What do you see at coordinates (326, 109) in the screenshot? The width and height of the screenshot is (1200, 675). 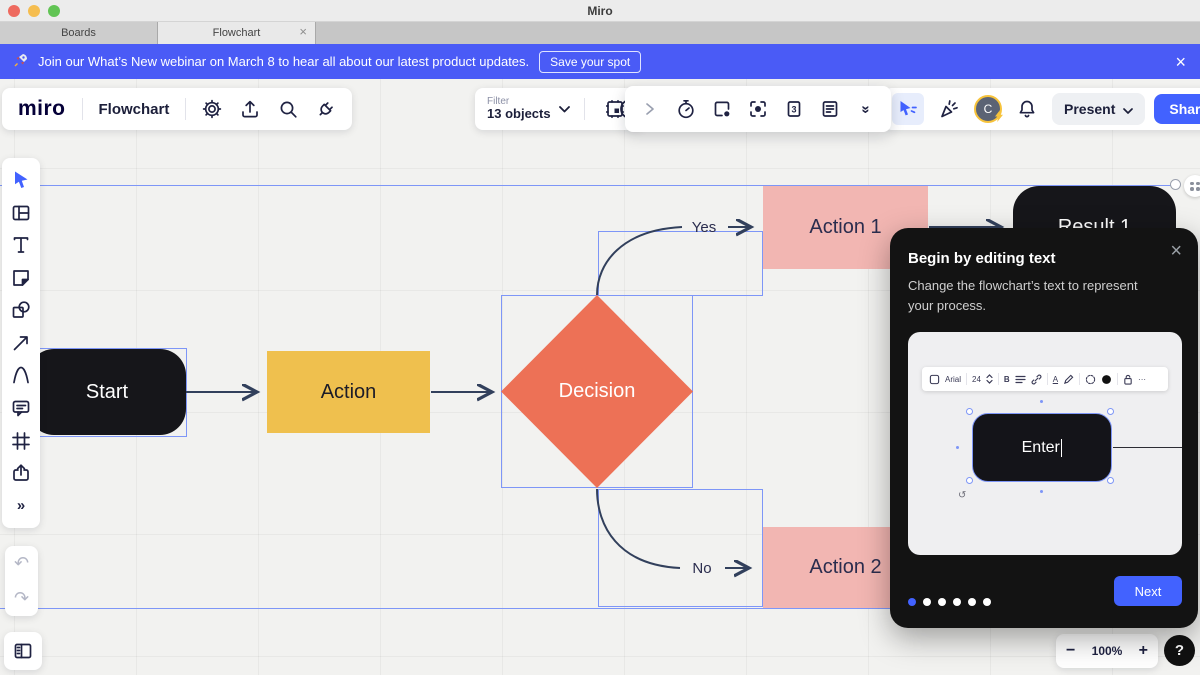 I see `integrations-icon` at bounding box center [326, 109].